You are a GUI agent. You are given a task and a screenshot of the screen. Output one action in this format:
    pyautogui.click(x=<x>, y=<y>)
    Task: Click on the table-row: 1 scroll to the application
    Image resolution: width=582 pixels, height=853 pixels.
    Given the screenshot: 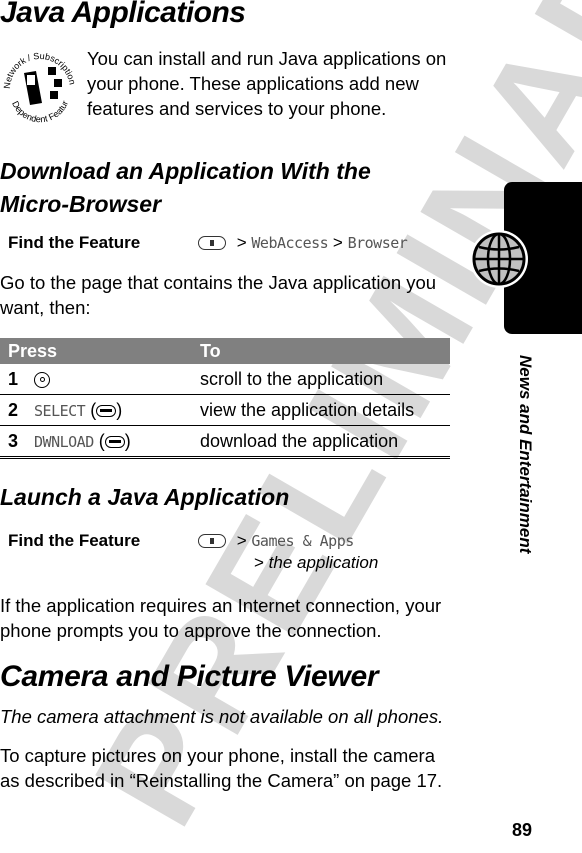 What is the action you would take?
    pyautogui.click(x=225, y=379)
    